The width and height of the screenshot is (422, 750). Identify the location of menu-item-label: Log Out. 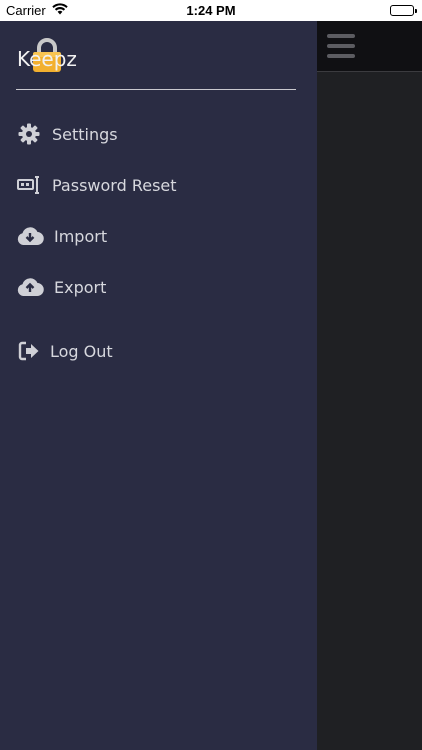
(81, 351).